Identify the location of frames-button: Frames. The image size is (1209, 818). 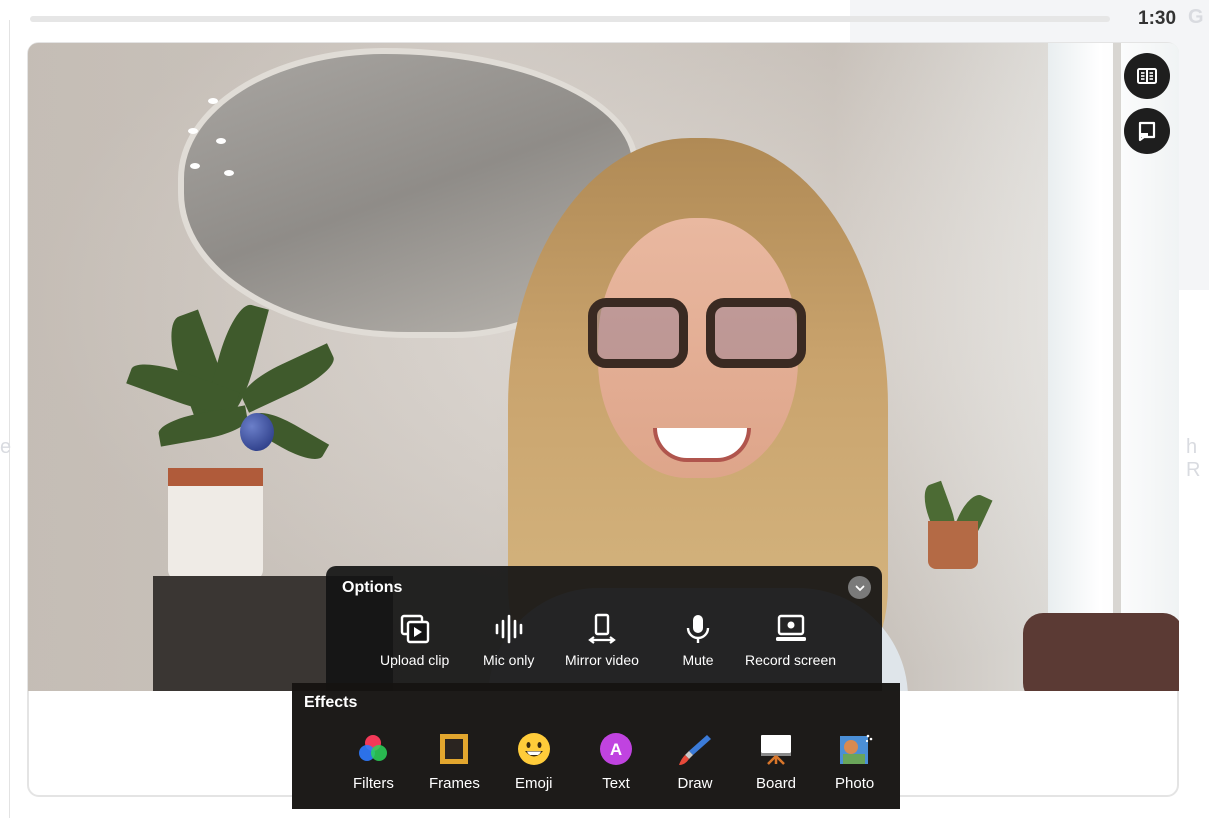
(454, 761).